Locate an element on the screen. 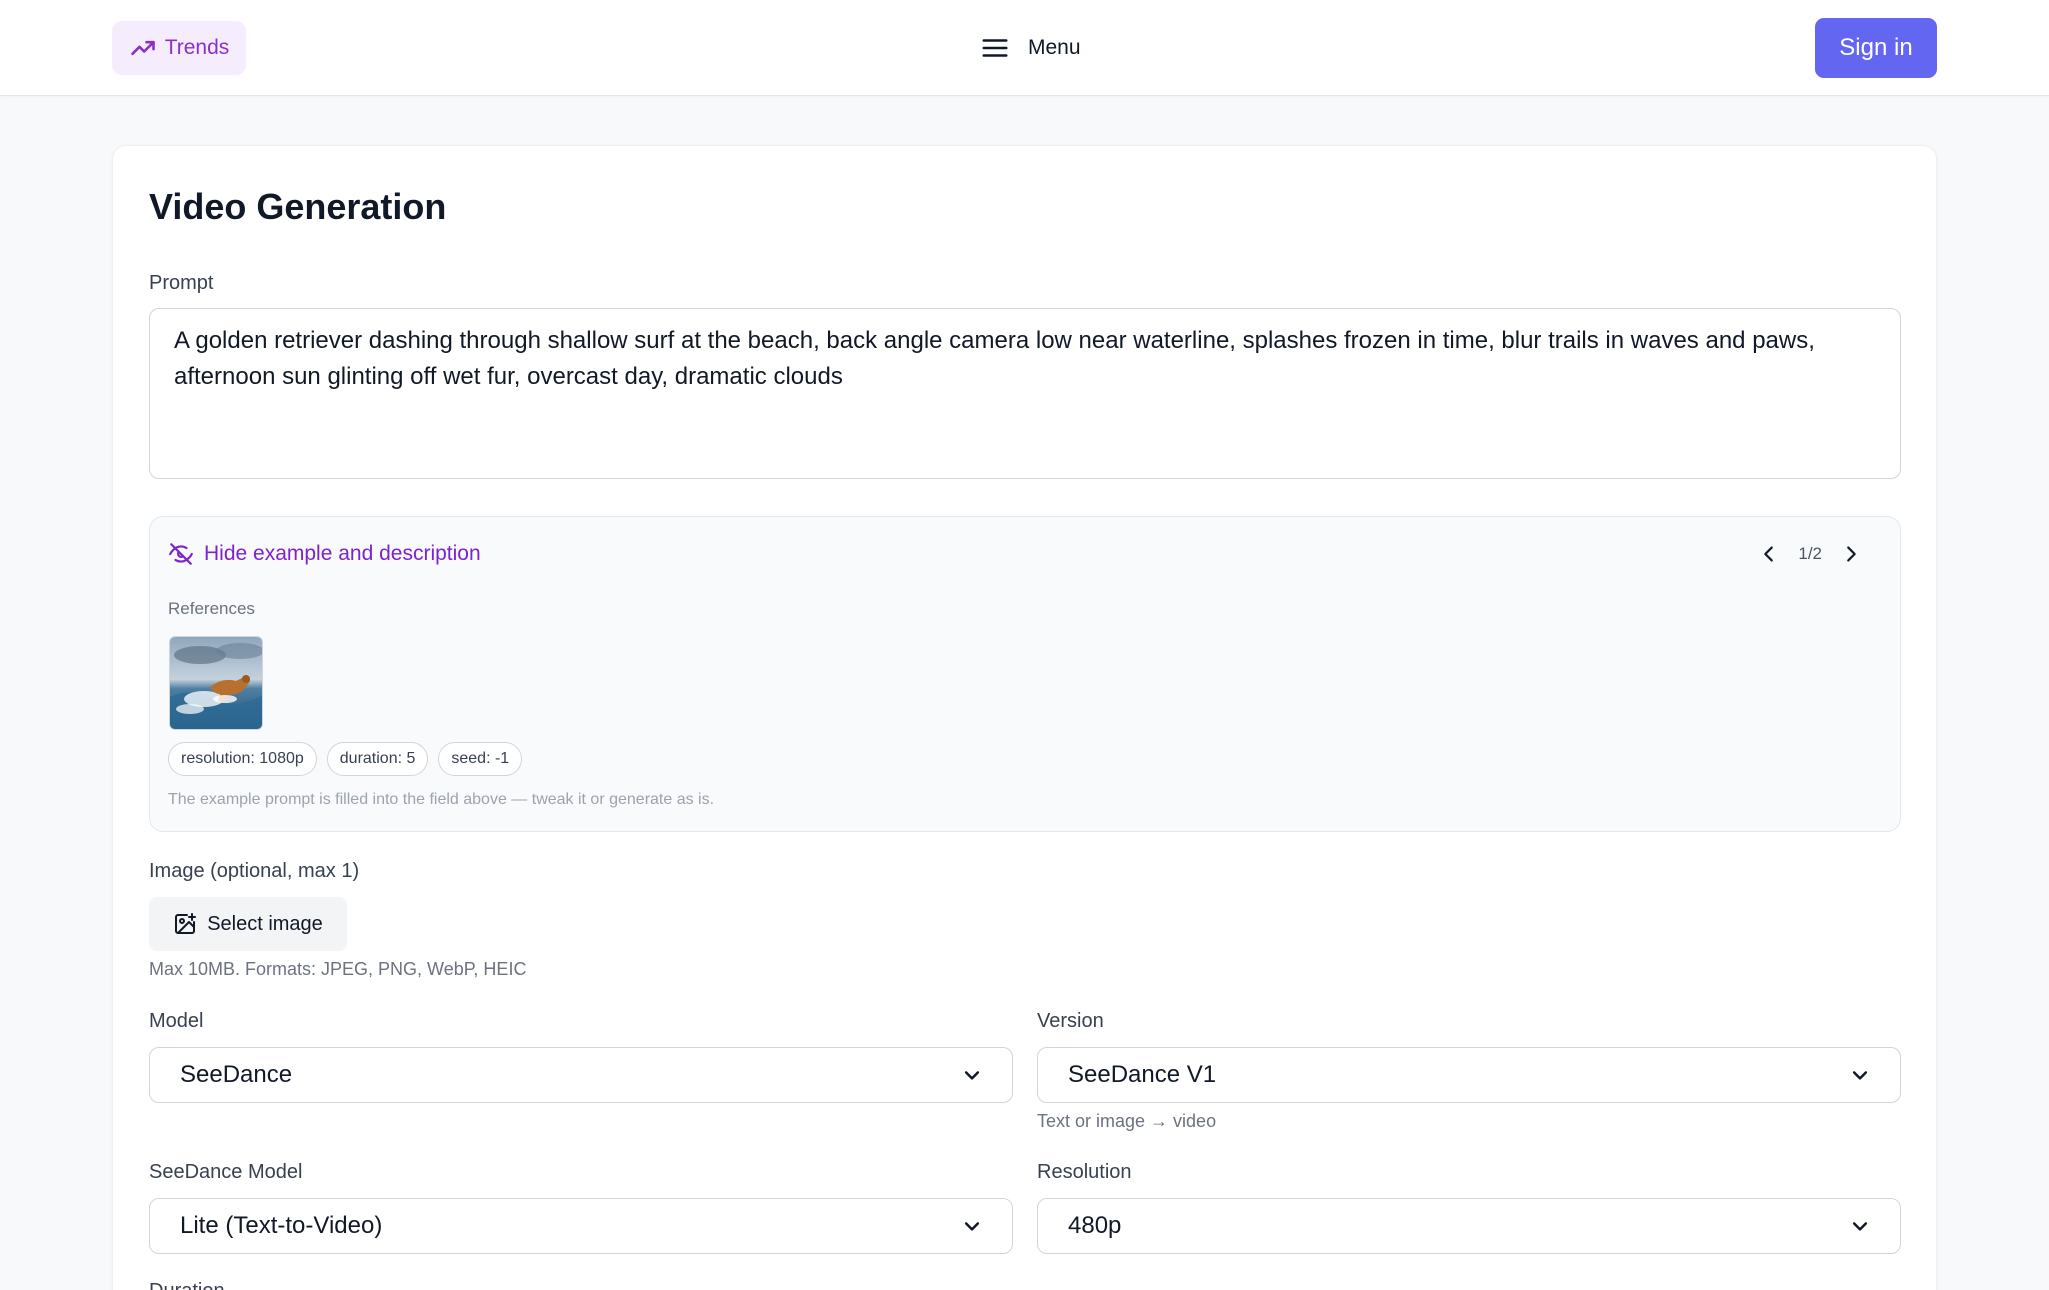  menu-button: Menu is located at coordinates (1030, 48).